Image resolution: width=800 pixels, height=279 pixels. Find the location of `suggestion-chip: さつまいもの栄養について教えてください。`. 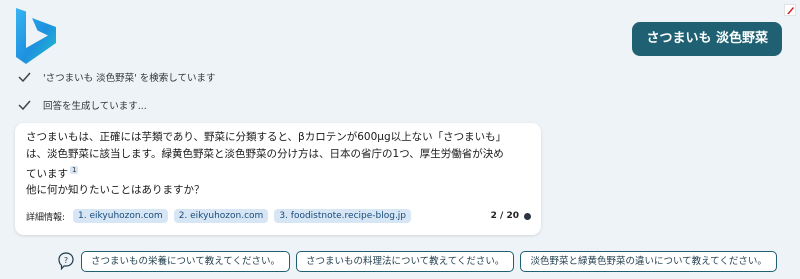

suggestion-chip: さつまいもの栄養について教えてください。 is located at coordinates (185, 261).